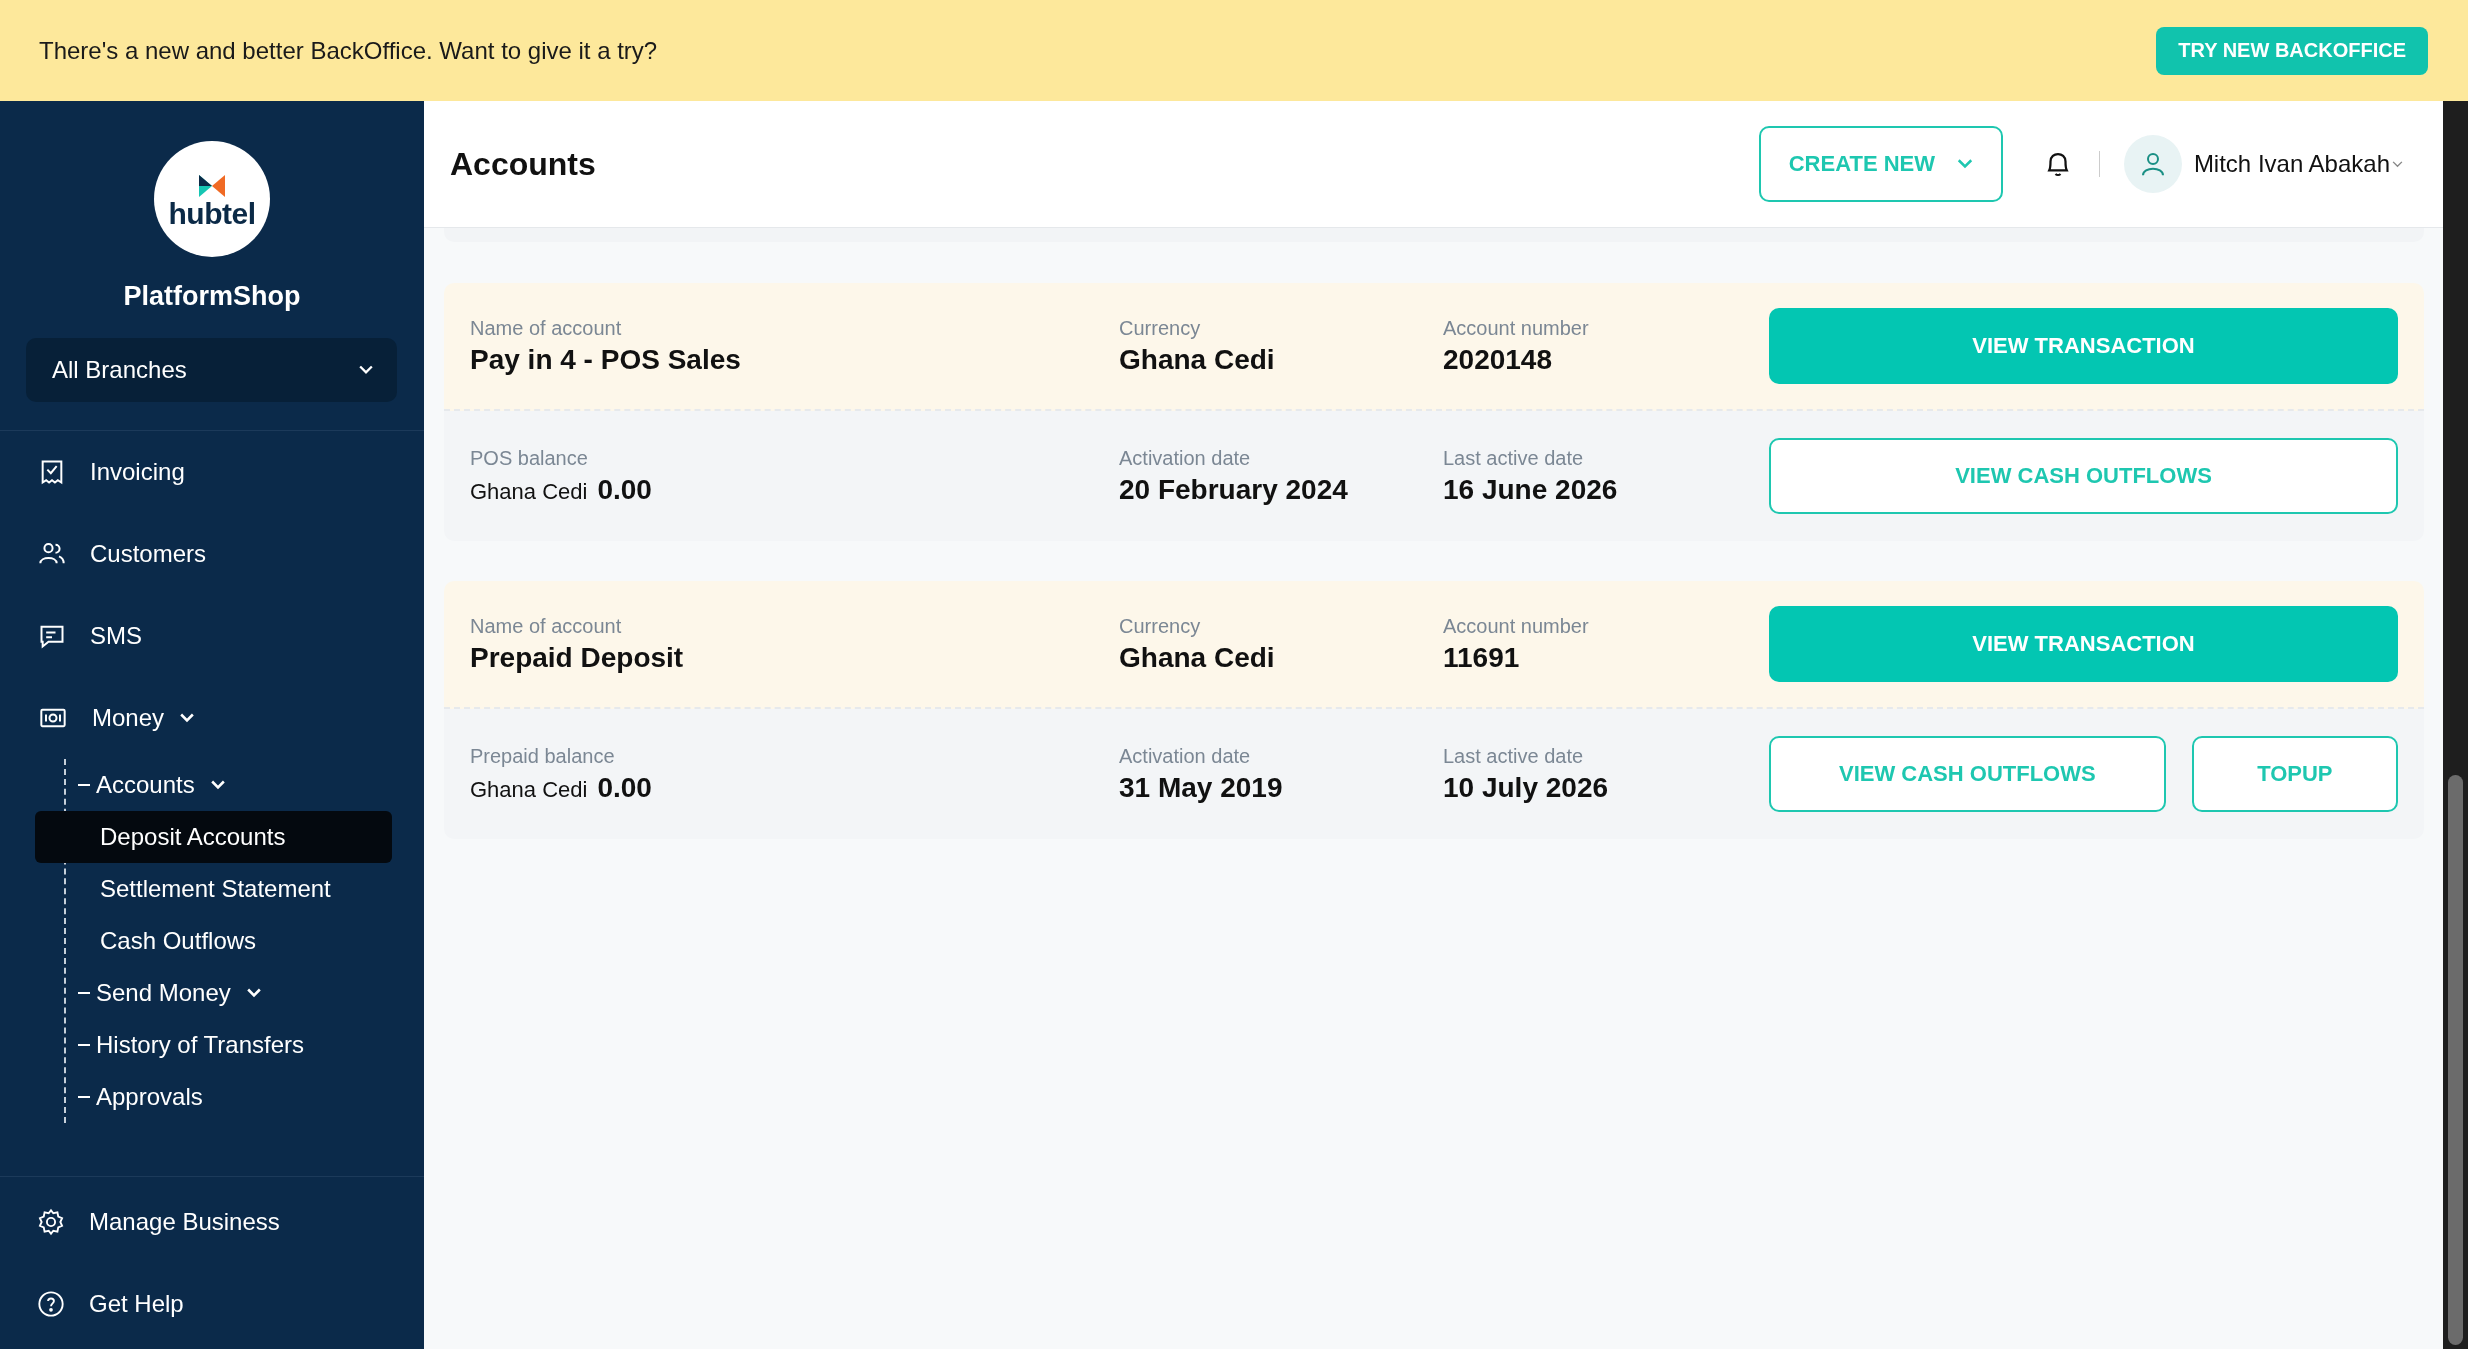 This screenshot has height=1349, width=2468. I want to click on activation-date: 20 February 2024, so click(1234, 489).